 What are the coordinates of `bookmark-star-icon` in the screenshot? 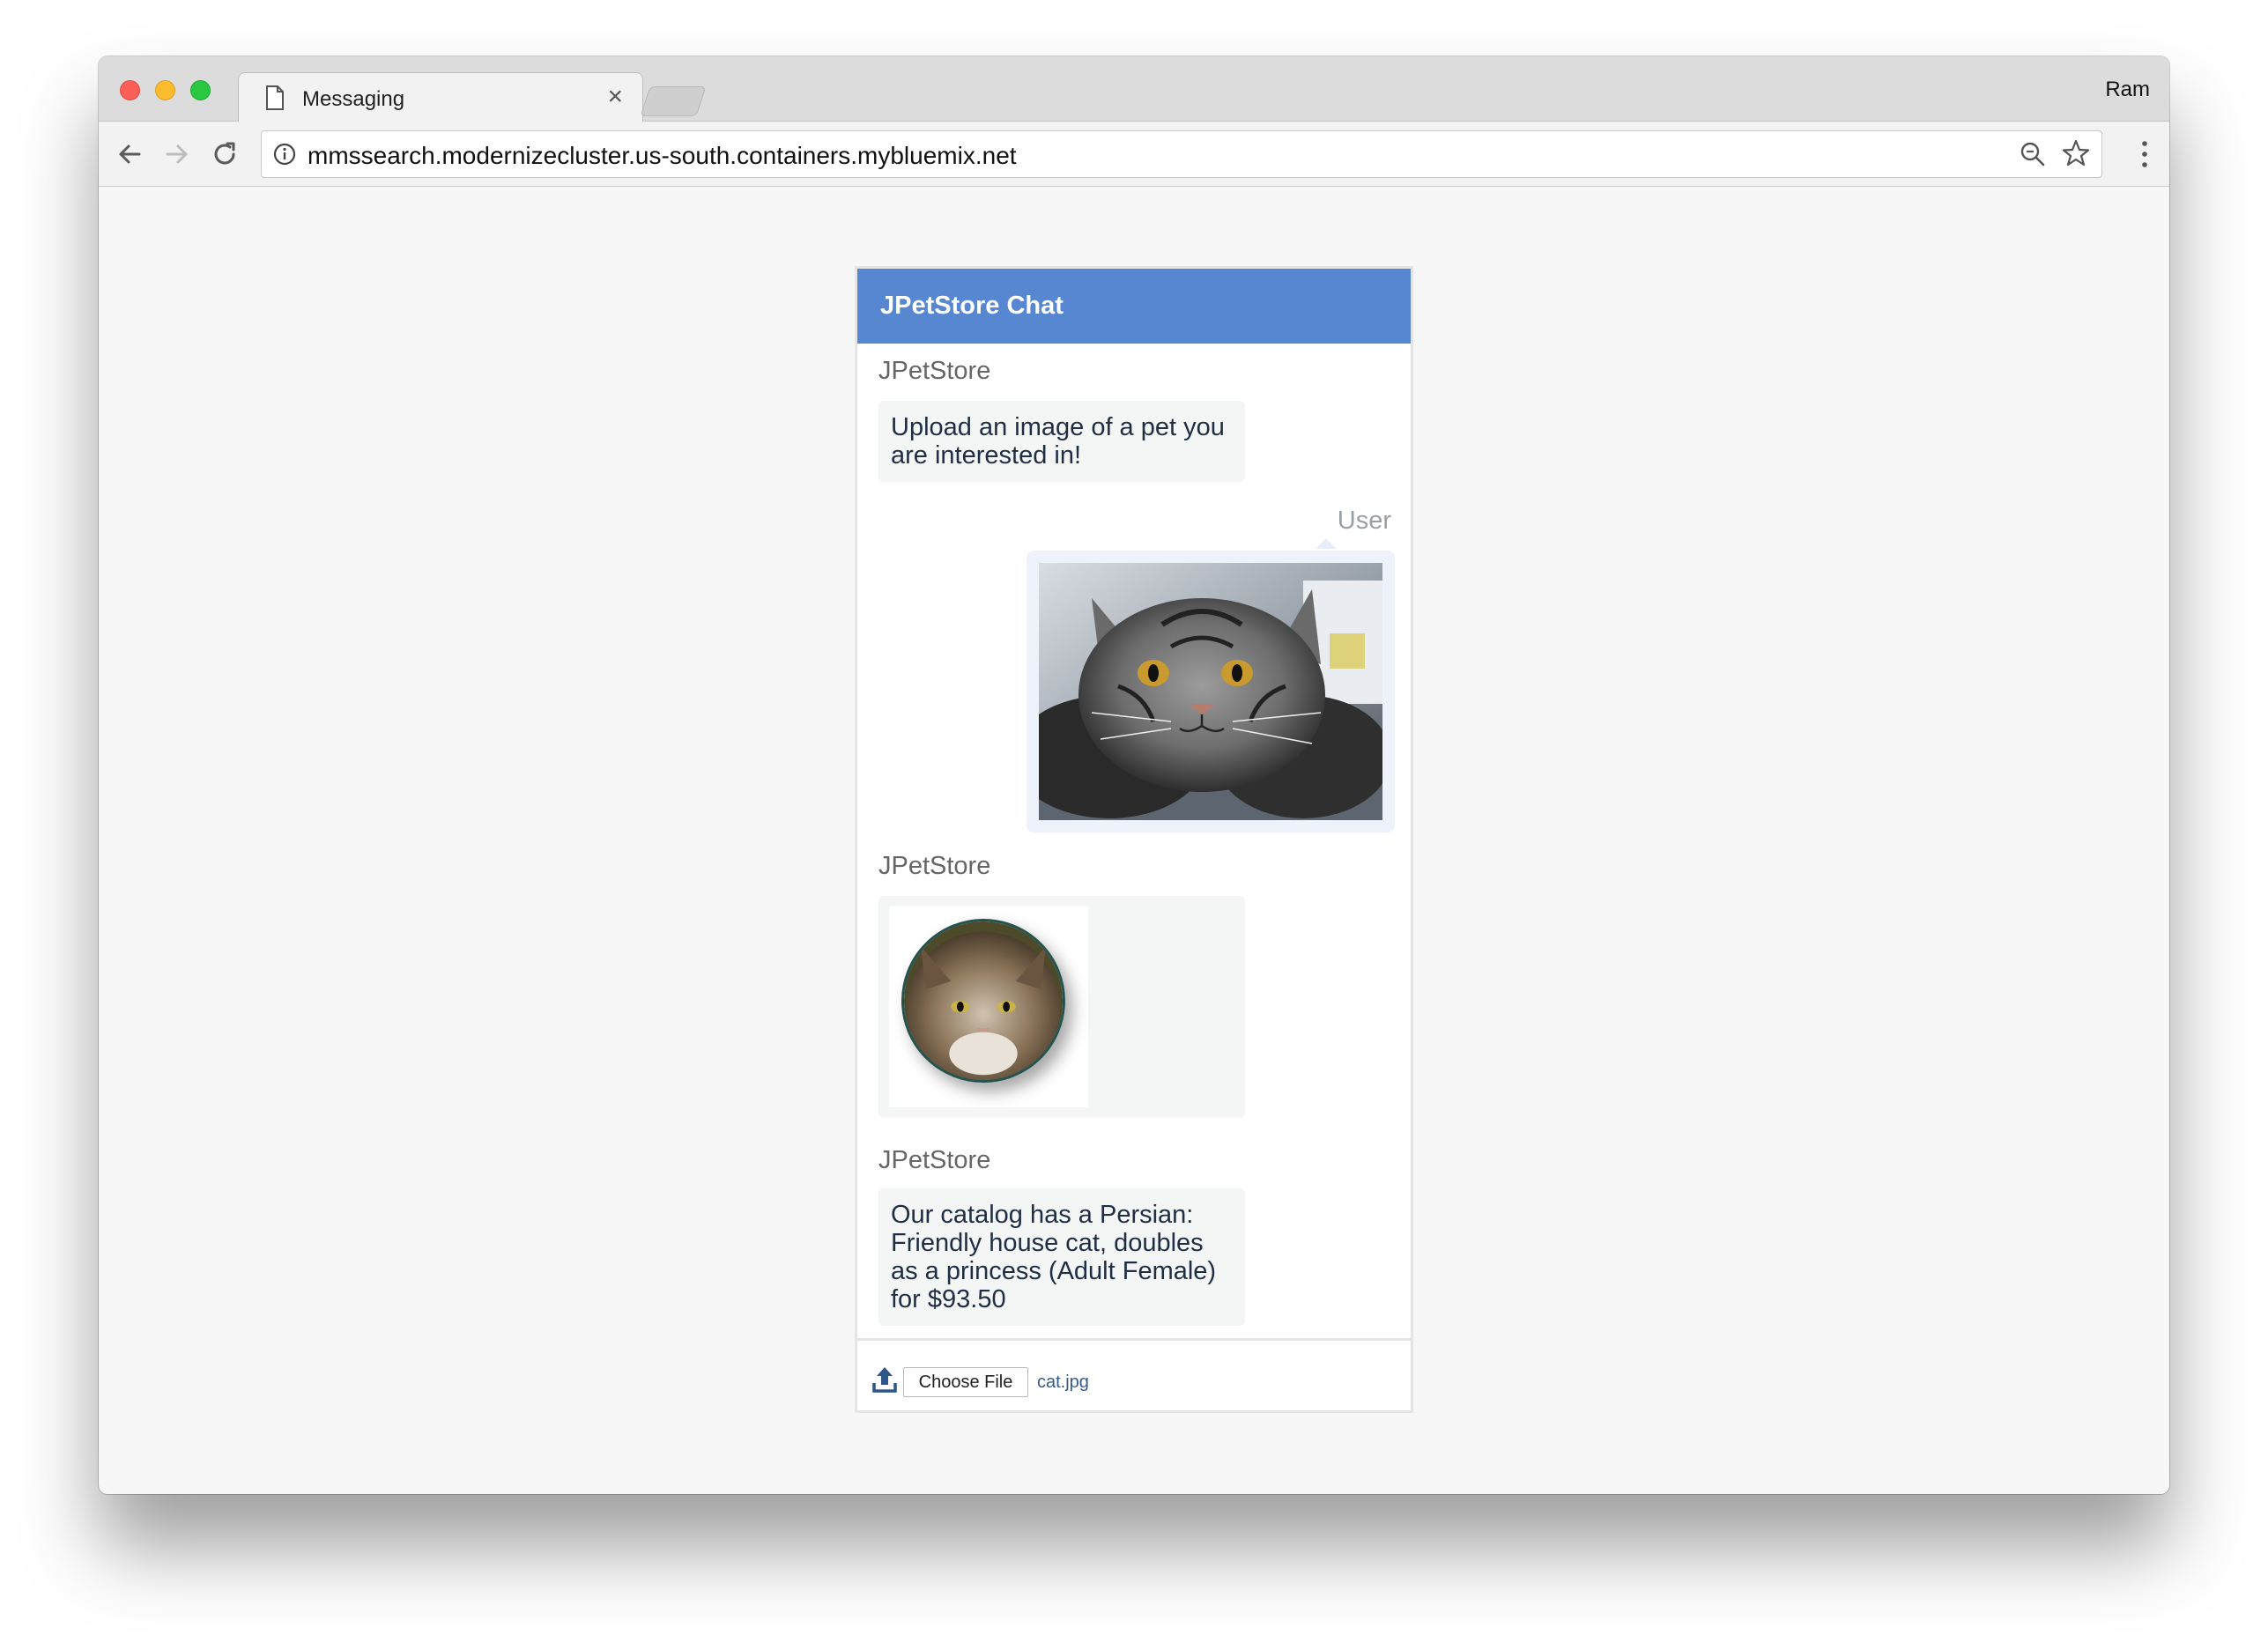 It's located at (2076, 153).